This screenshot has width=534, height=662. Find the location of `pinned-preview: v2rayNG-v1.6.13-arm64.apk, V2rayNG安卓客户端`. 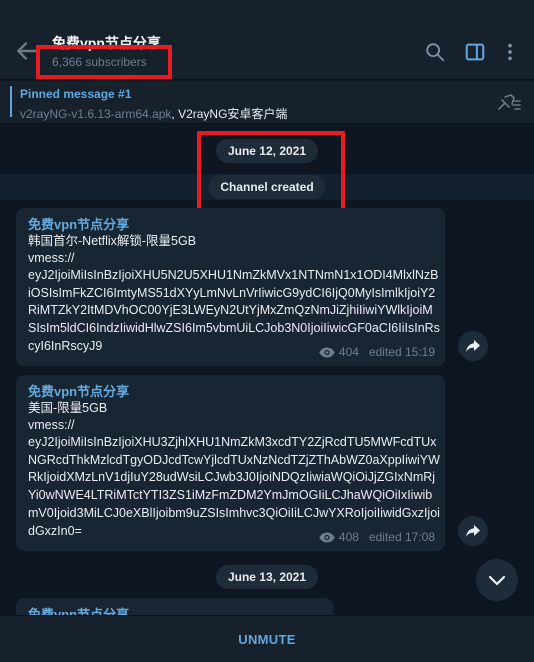

pinned-preview: v2rayNG-v1.6.13-arm64.apk, V2rayNG安卓客户端 is located at coordinates (153, 113).